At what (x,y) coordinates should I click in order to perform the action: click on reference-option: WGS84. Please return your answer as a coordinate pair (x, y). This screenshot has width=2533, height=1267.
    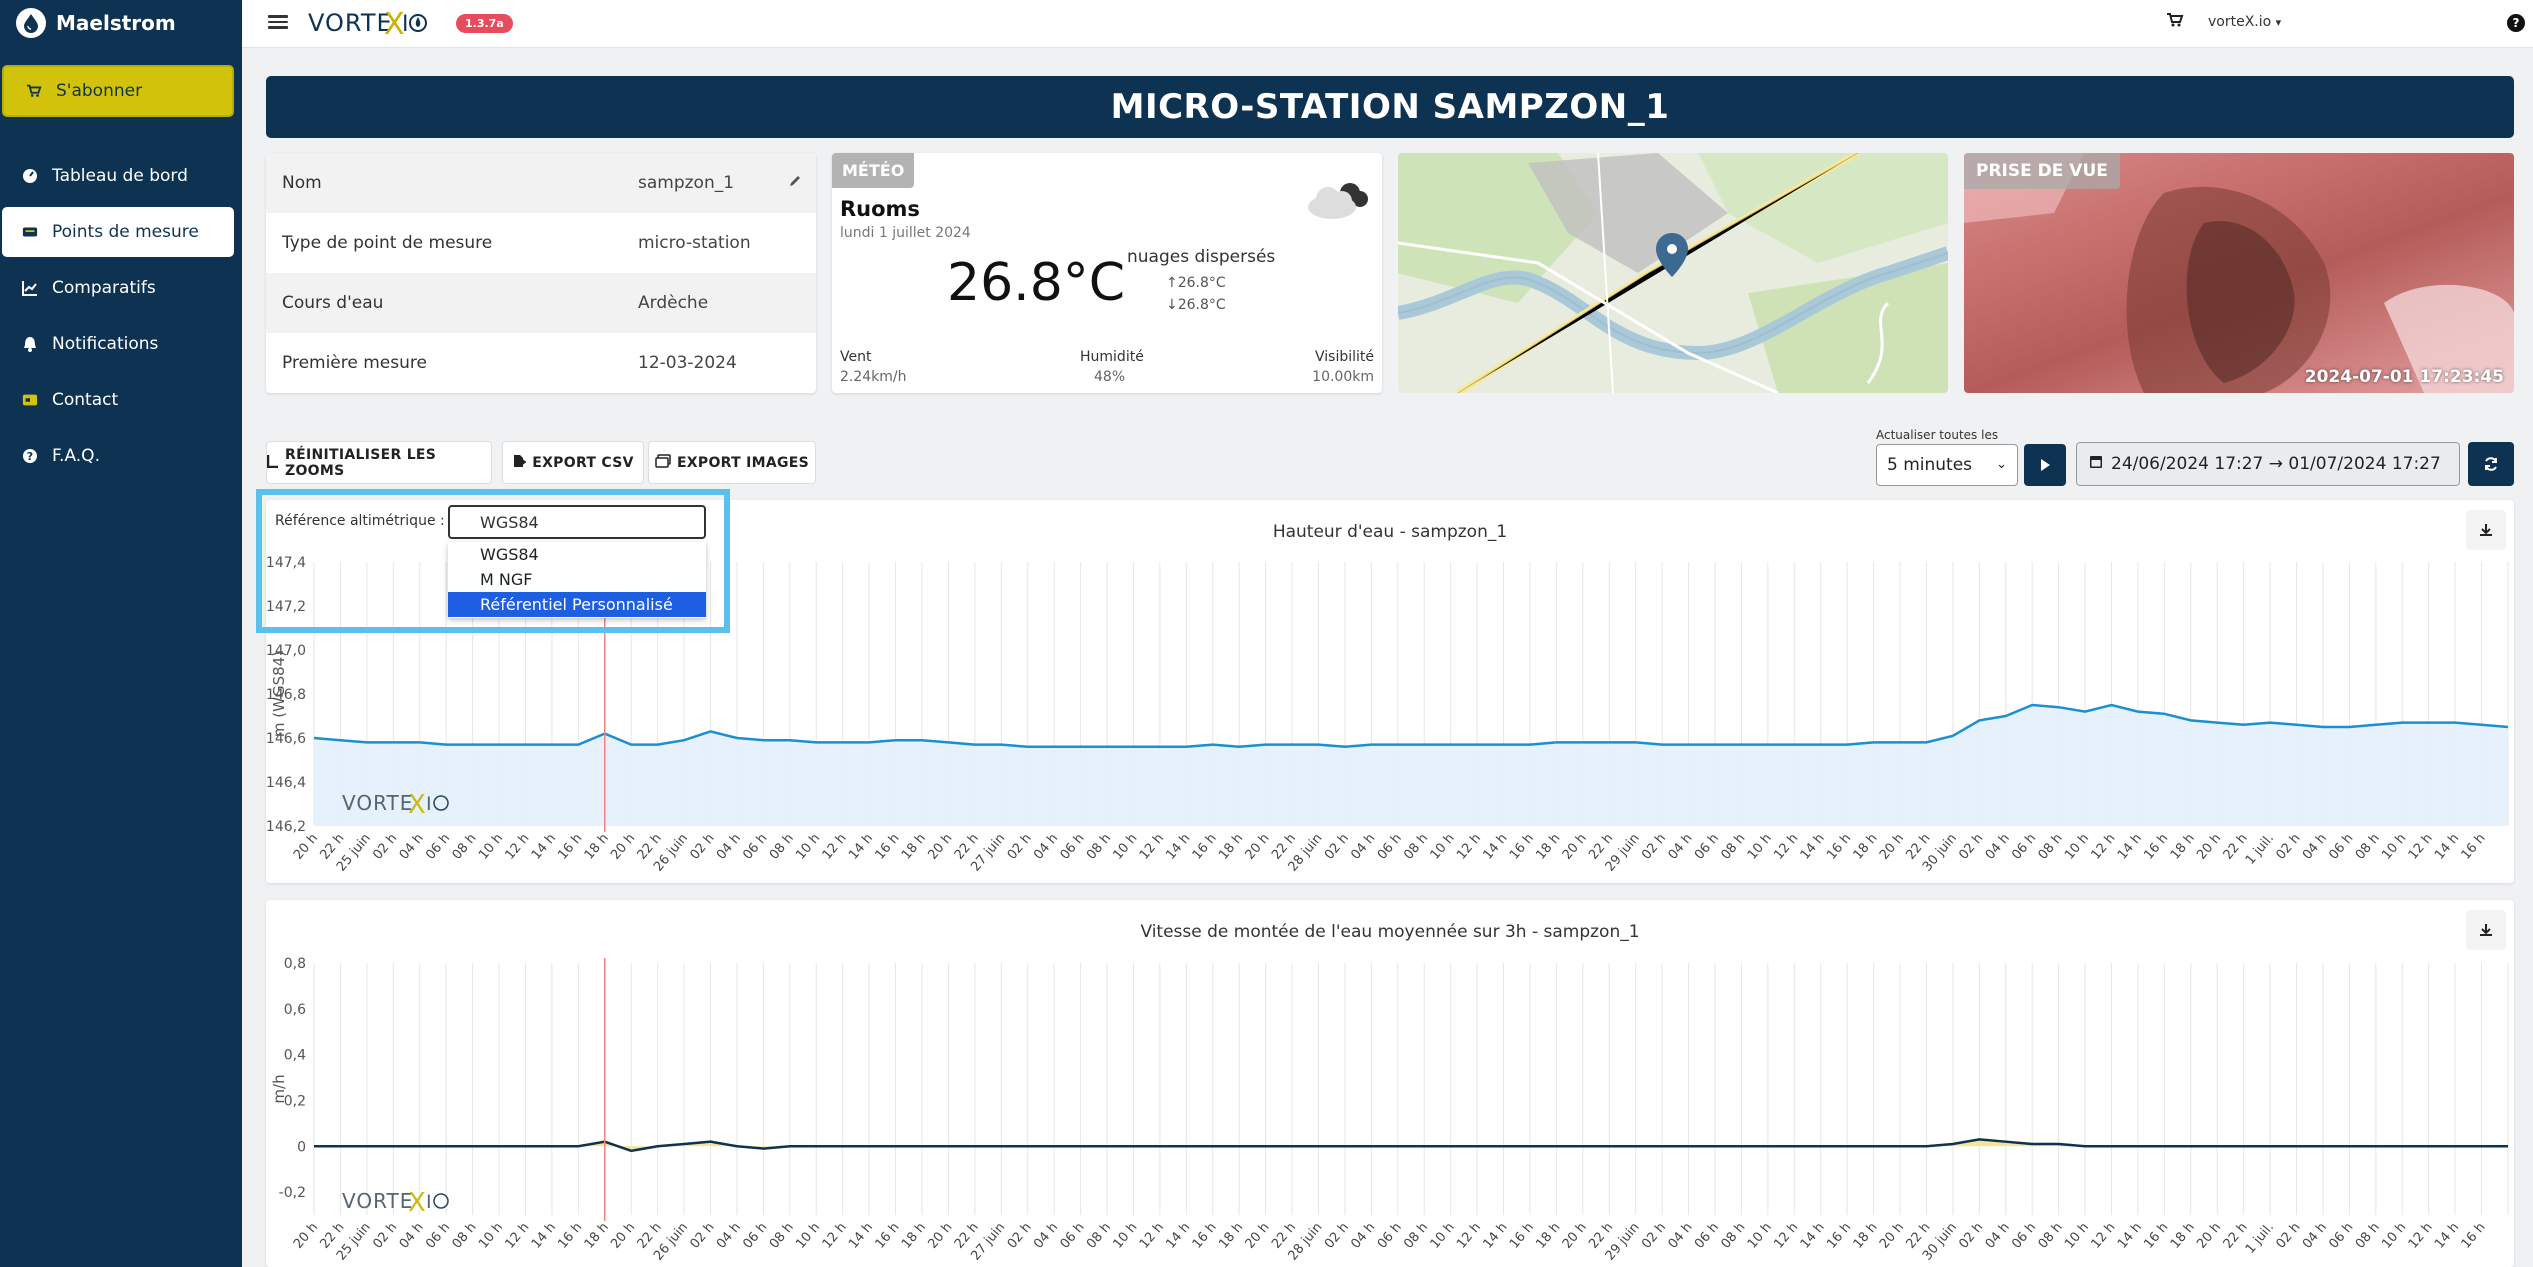
    Looking at the image, I should click on (577, 554).